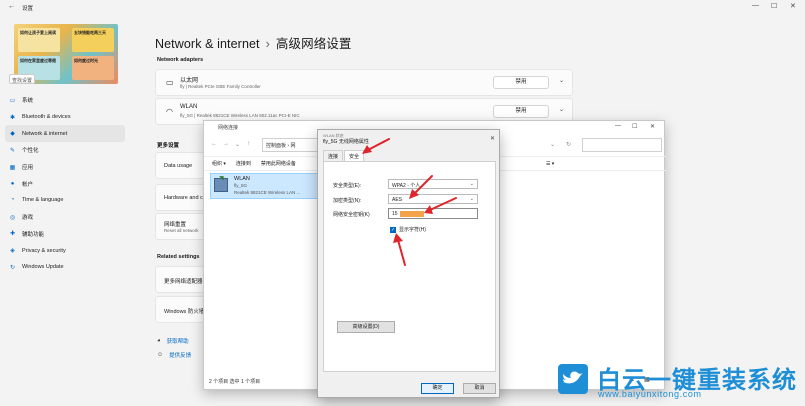 The width and height of the screenshot is (805, 406). I want to click on ok-button: 确定, so click(437, 388).